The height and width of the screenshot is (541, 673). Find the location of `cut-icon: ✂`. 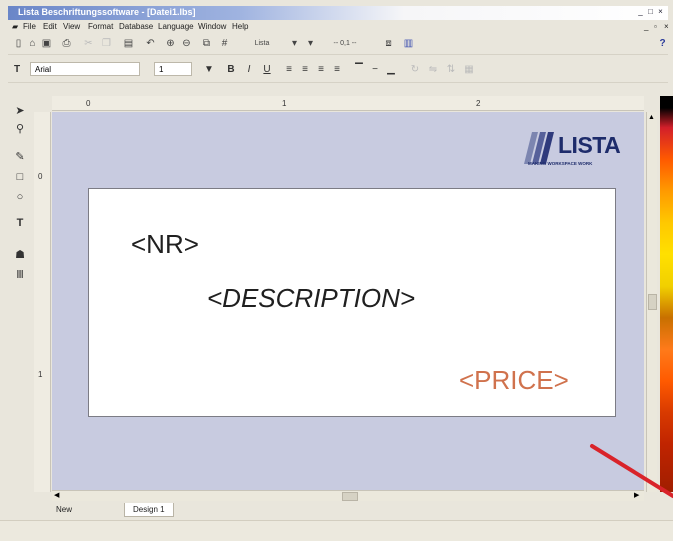

cut-icon: ✂ is located at coordinates (88, 43).